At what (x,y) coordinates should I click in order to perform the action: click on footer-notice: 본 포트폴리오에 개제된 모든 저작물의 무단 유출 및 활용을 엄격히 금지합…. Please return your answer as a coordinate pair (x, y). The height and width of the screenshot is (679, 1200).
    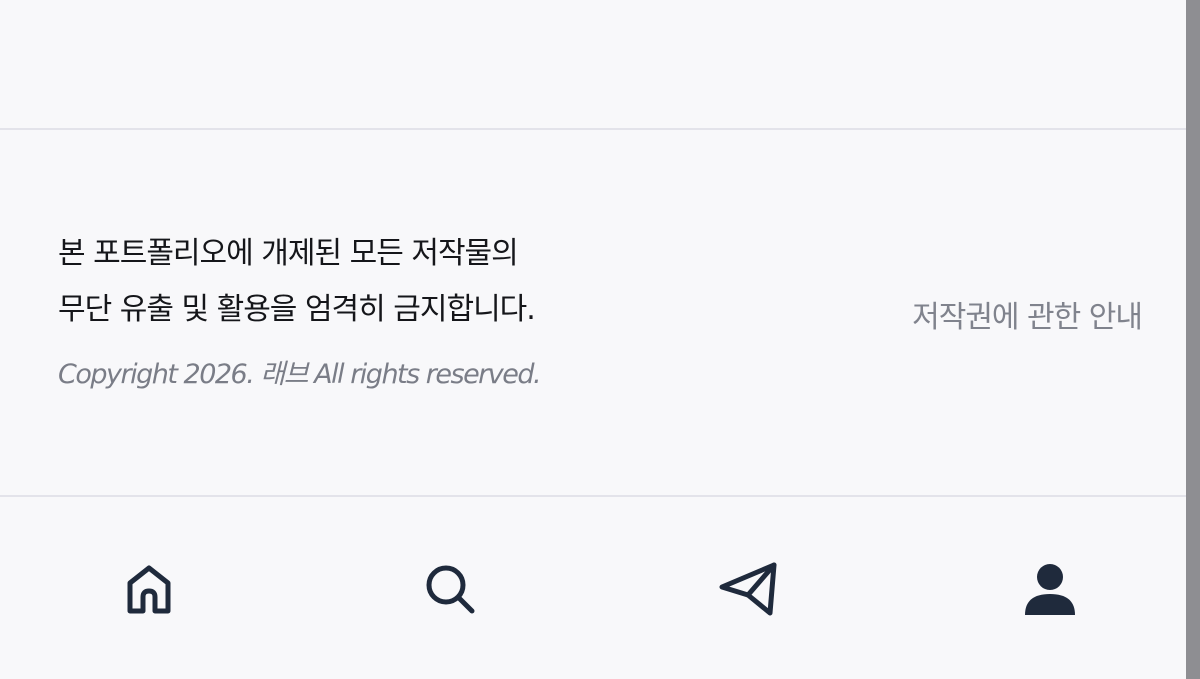
    Looking at the image, I should click on (408, 308).